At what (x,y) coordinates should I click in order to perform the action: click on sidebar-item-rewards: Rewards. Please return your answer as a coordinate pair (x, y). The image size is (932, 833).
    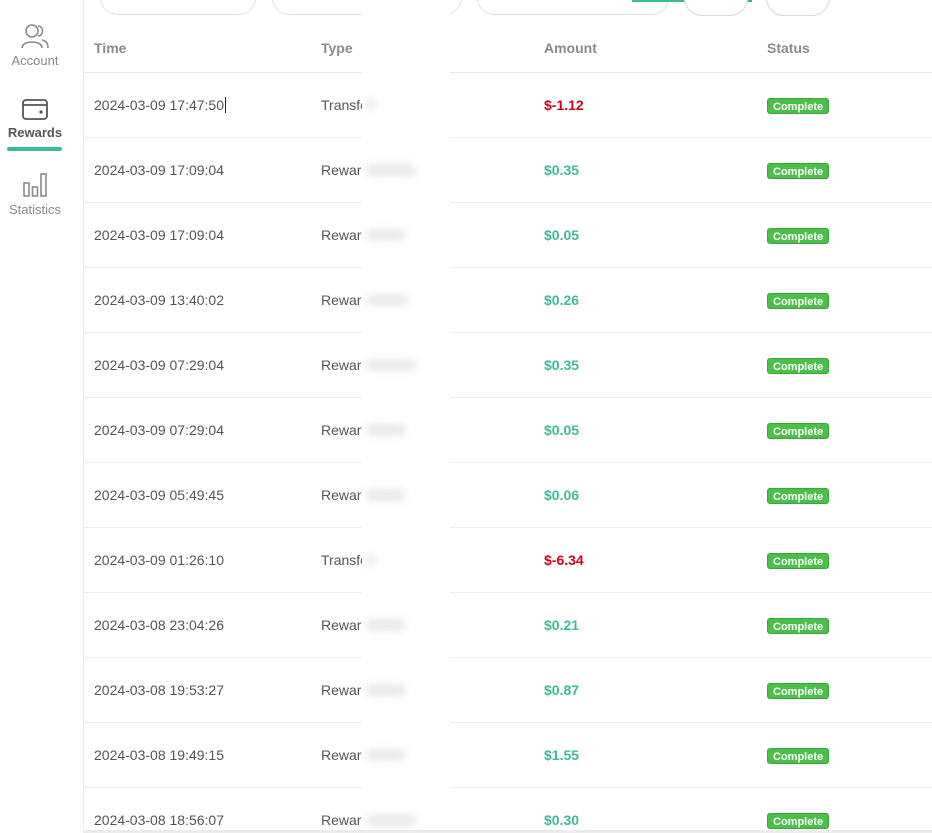
    Looking at the image, I should click on (35, 118).